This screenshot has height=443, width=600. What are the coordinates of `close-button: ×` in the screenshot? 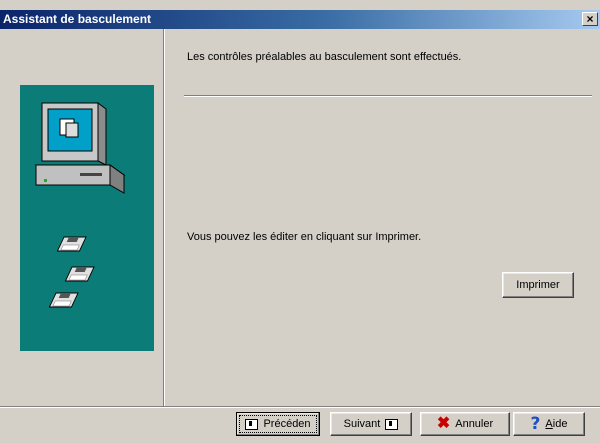 It's located at (590, 19).